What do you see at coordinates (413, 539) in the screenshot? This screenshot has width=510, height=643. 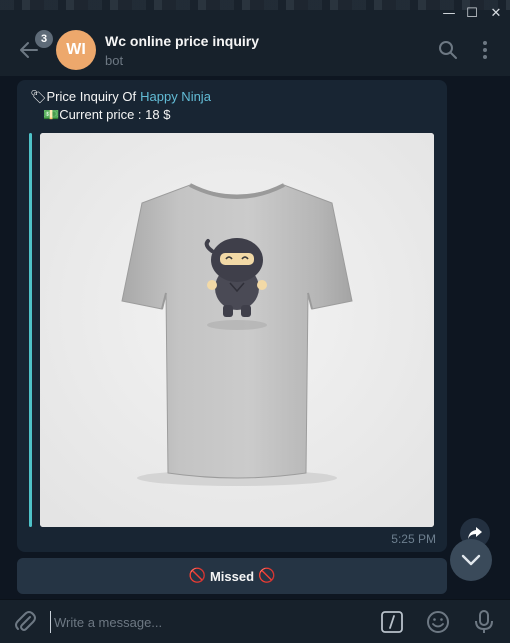 I see `message-time: 5:25 PM` at bounding box center [413, 539].